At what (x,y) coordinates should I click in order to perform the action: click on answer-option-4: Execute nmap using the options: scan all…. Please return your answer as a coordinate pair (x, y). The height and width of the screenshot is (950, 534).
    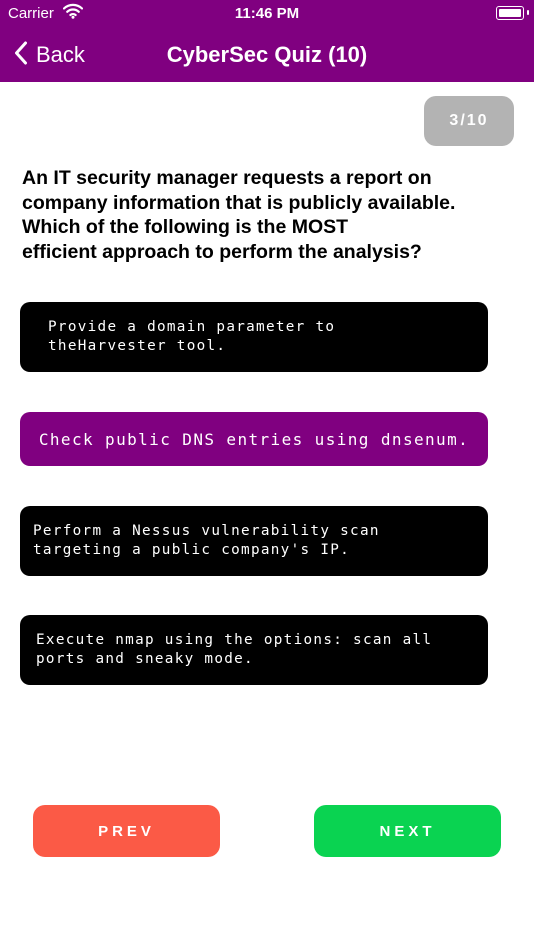
    Looking at the image, I should click on (254, 650).